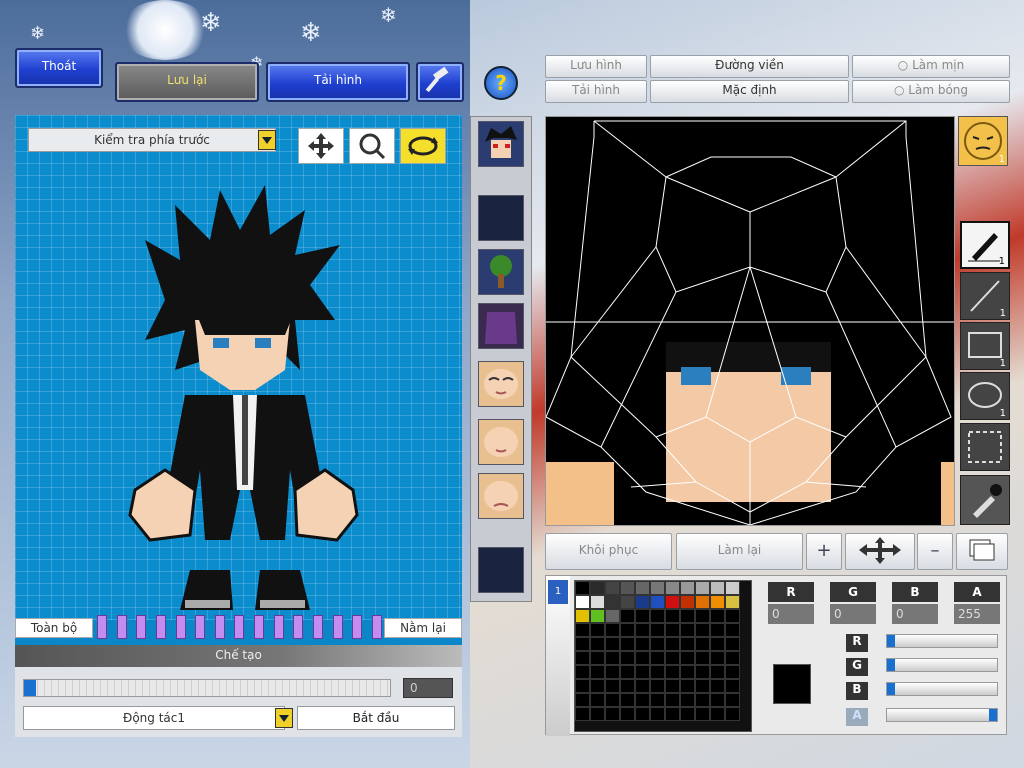  What do you see at coordinates (931, 66) in the screenshot?
I see `smooth-button: ○ Làm mịn` at bounding box center [931, 66].